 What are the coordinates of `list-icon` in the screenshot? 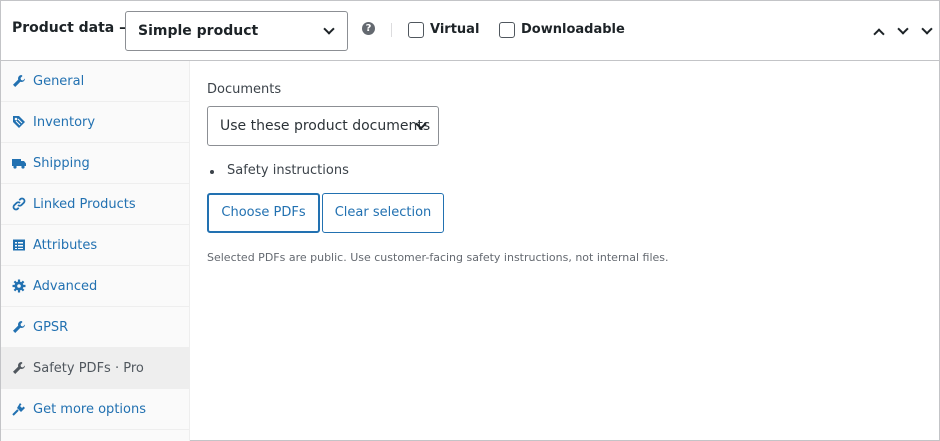 It's located at (19, 245).